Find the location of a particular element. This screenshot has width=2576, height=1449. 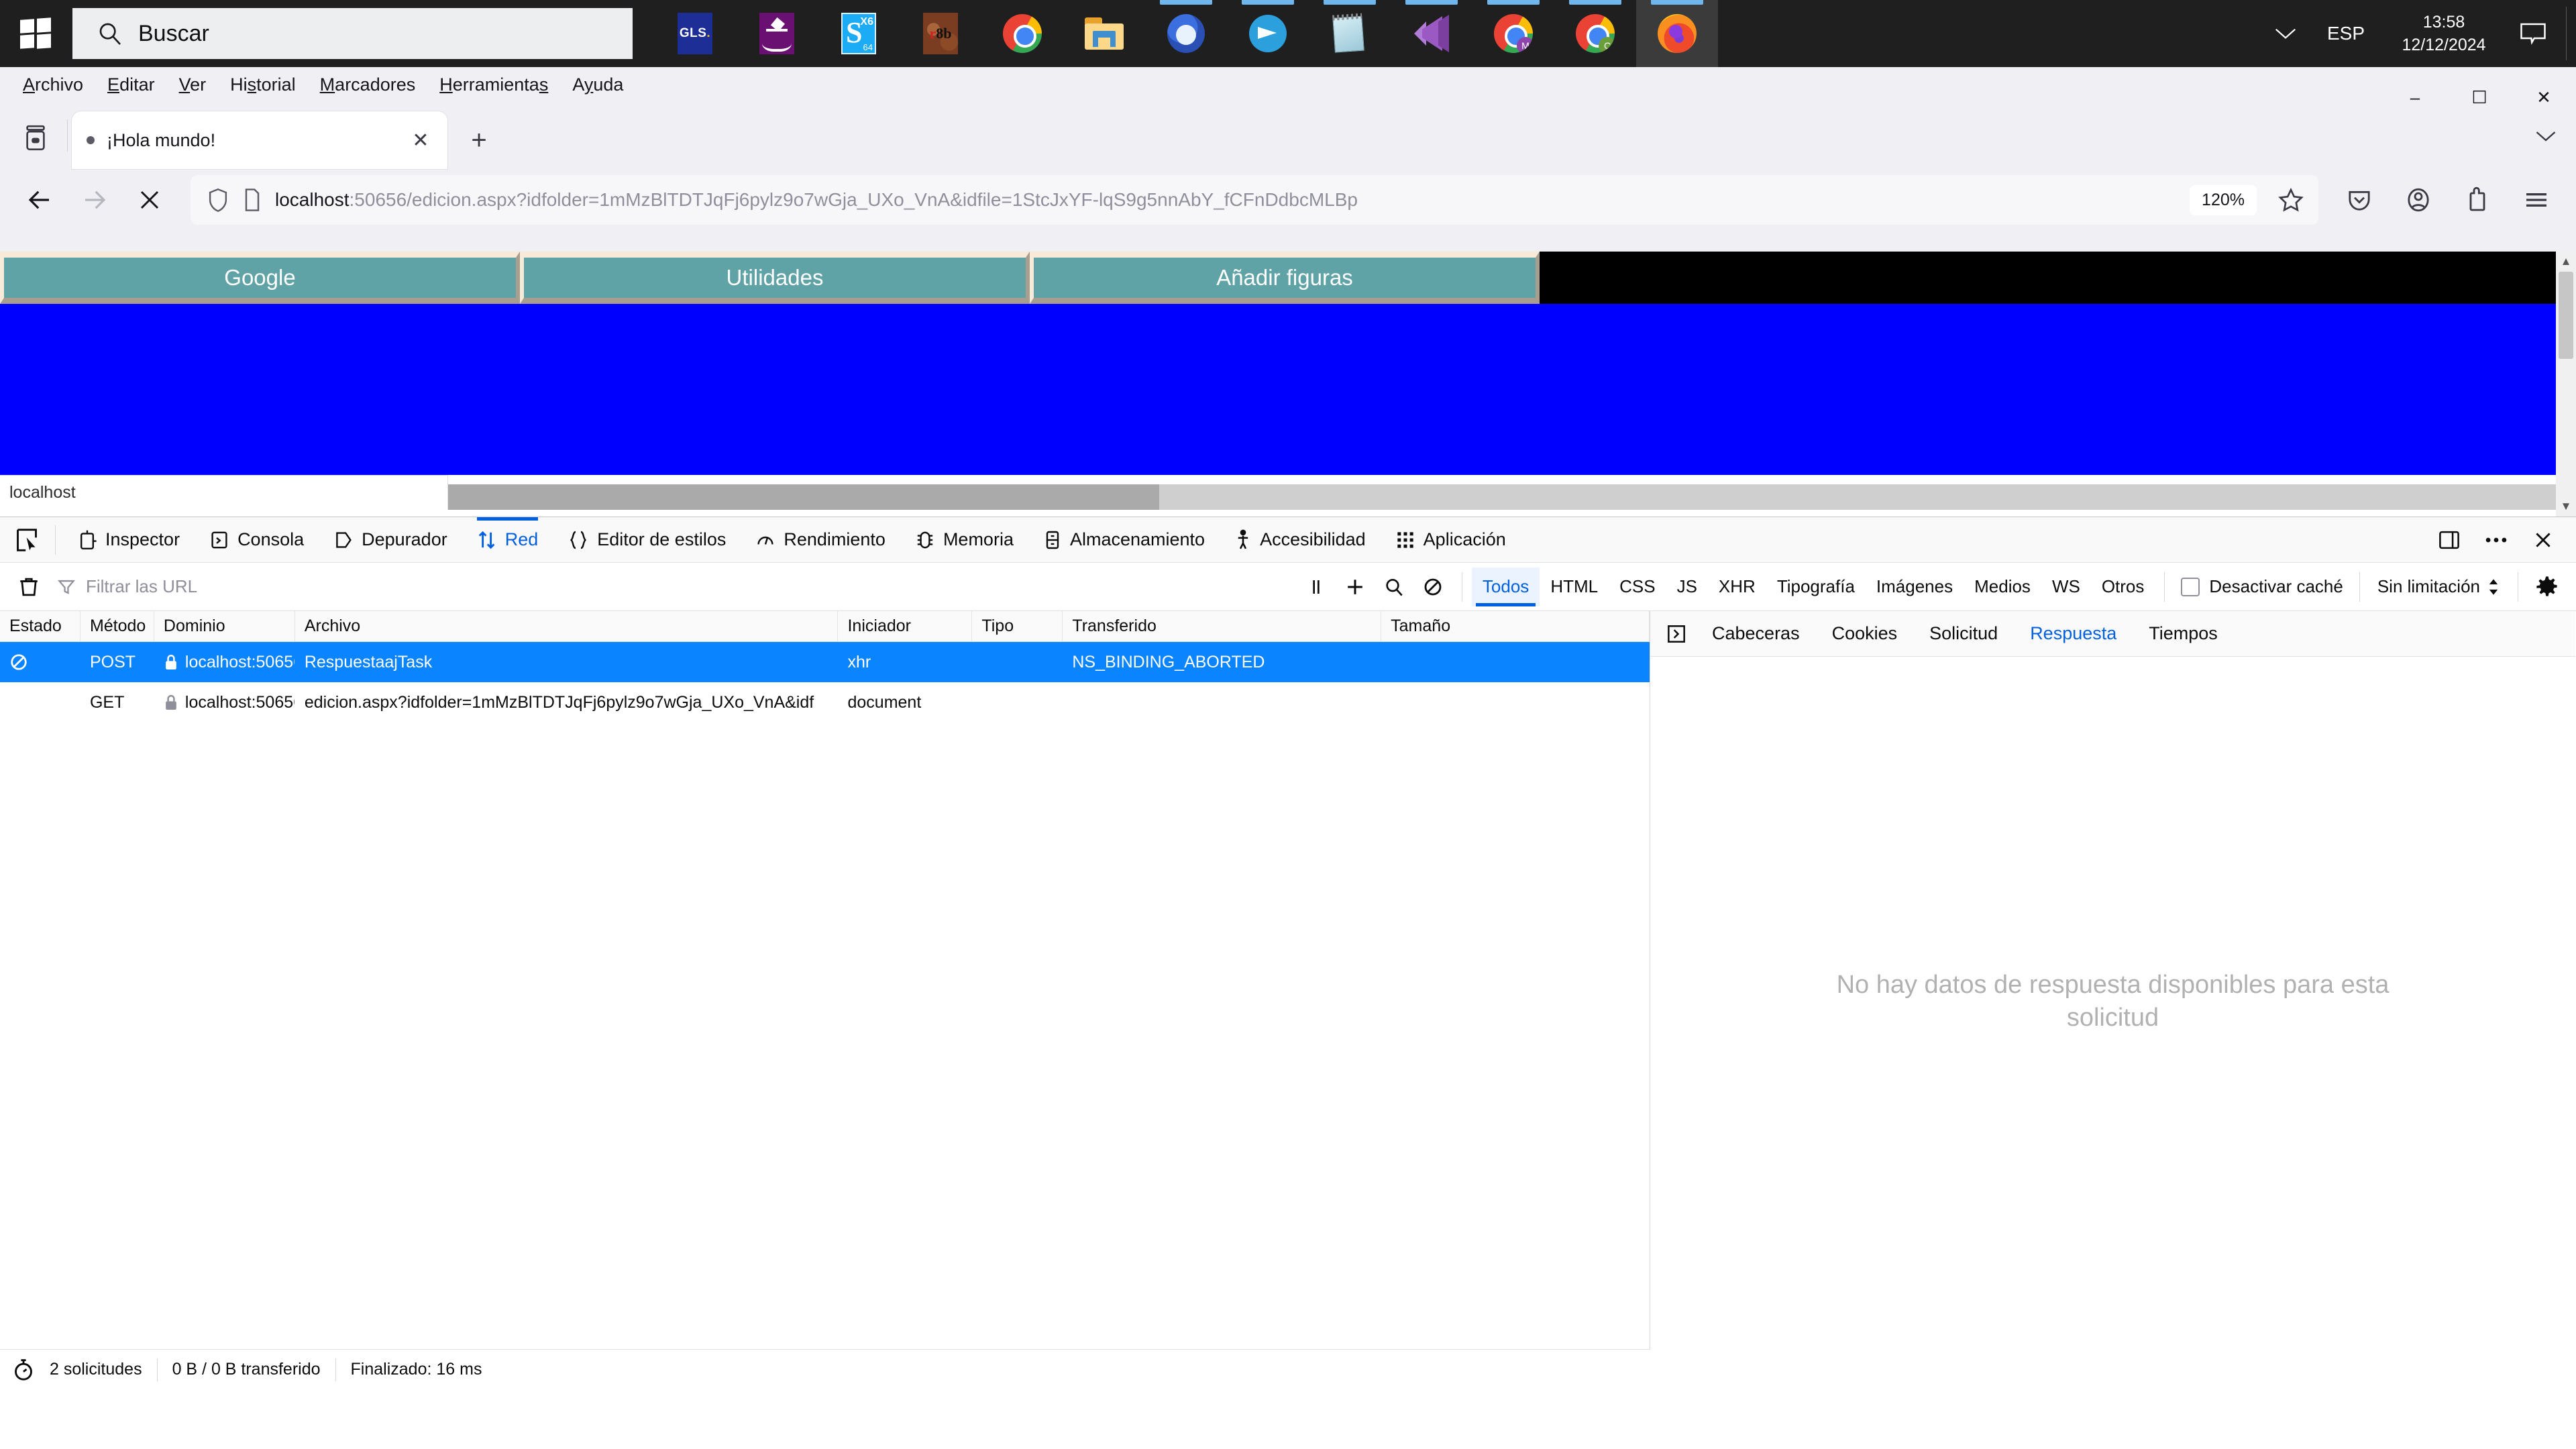

filter-todos: Todos is located at coordinates (1505, 586).